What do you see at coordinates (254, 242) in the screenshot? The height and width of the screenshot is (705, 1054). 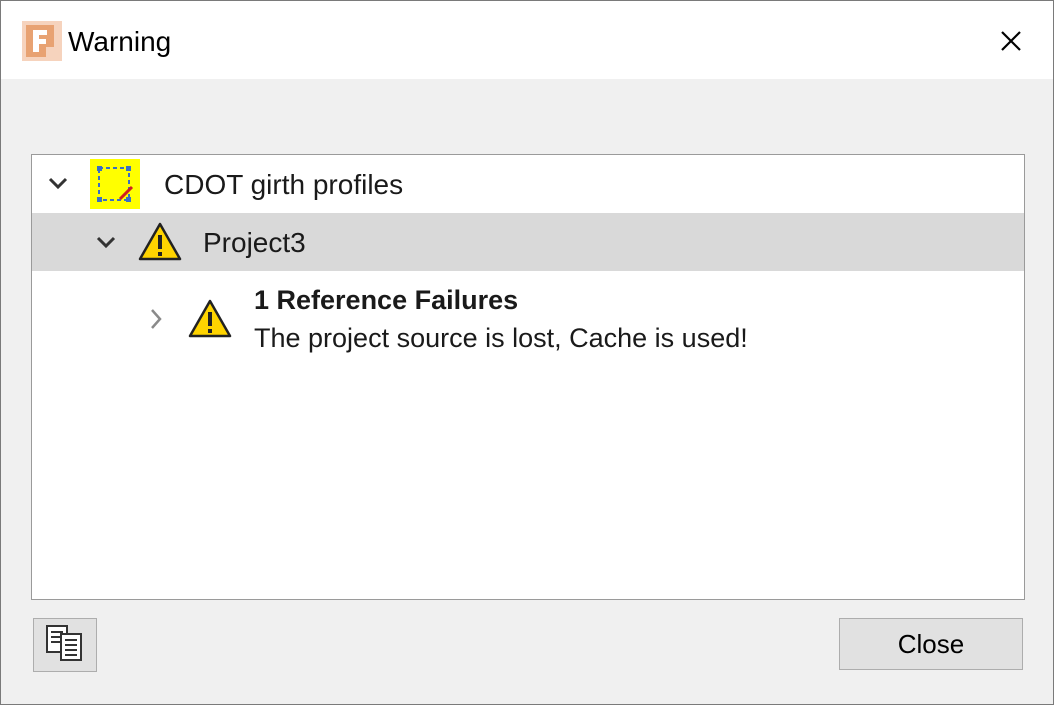 I see `tree-item-label: Project3` at bounding box center [254, 242].